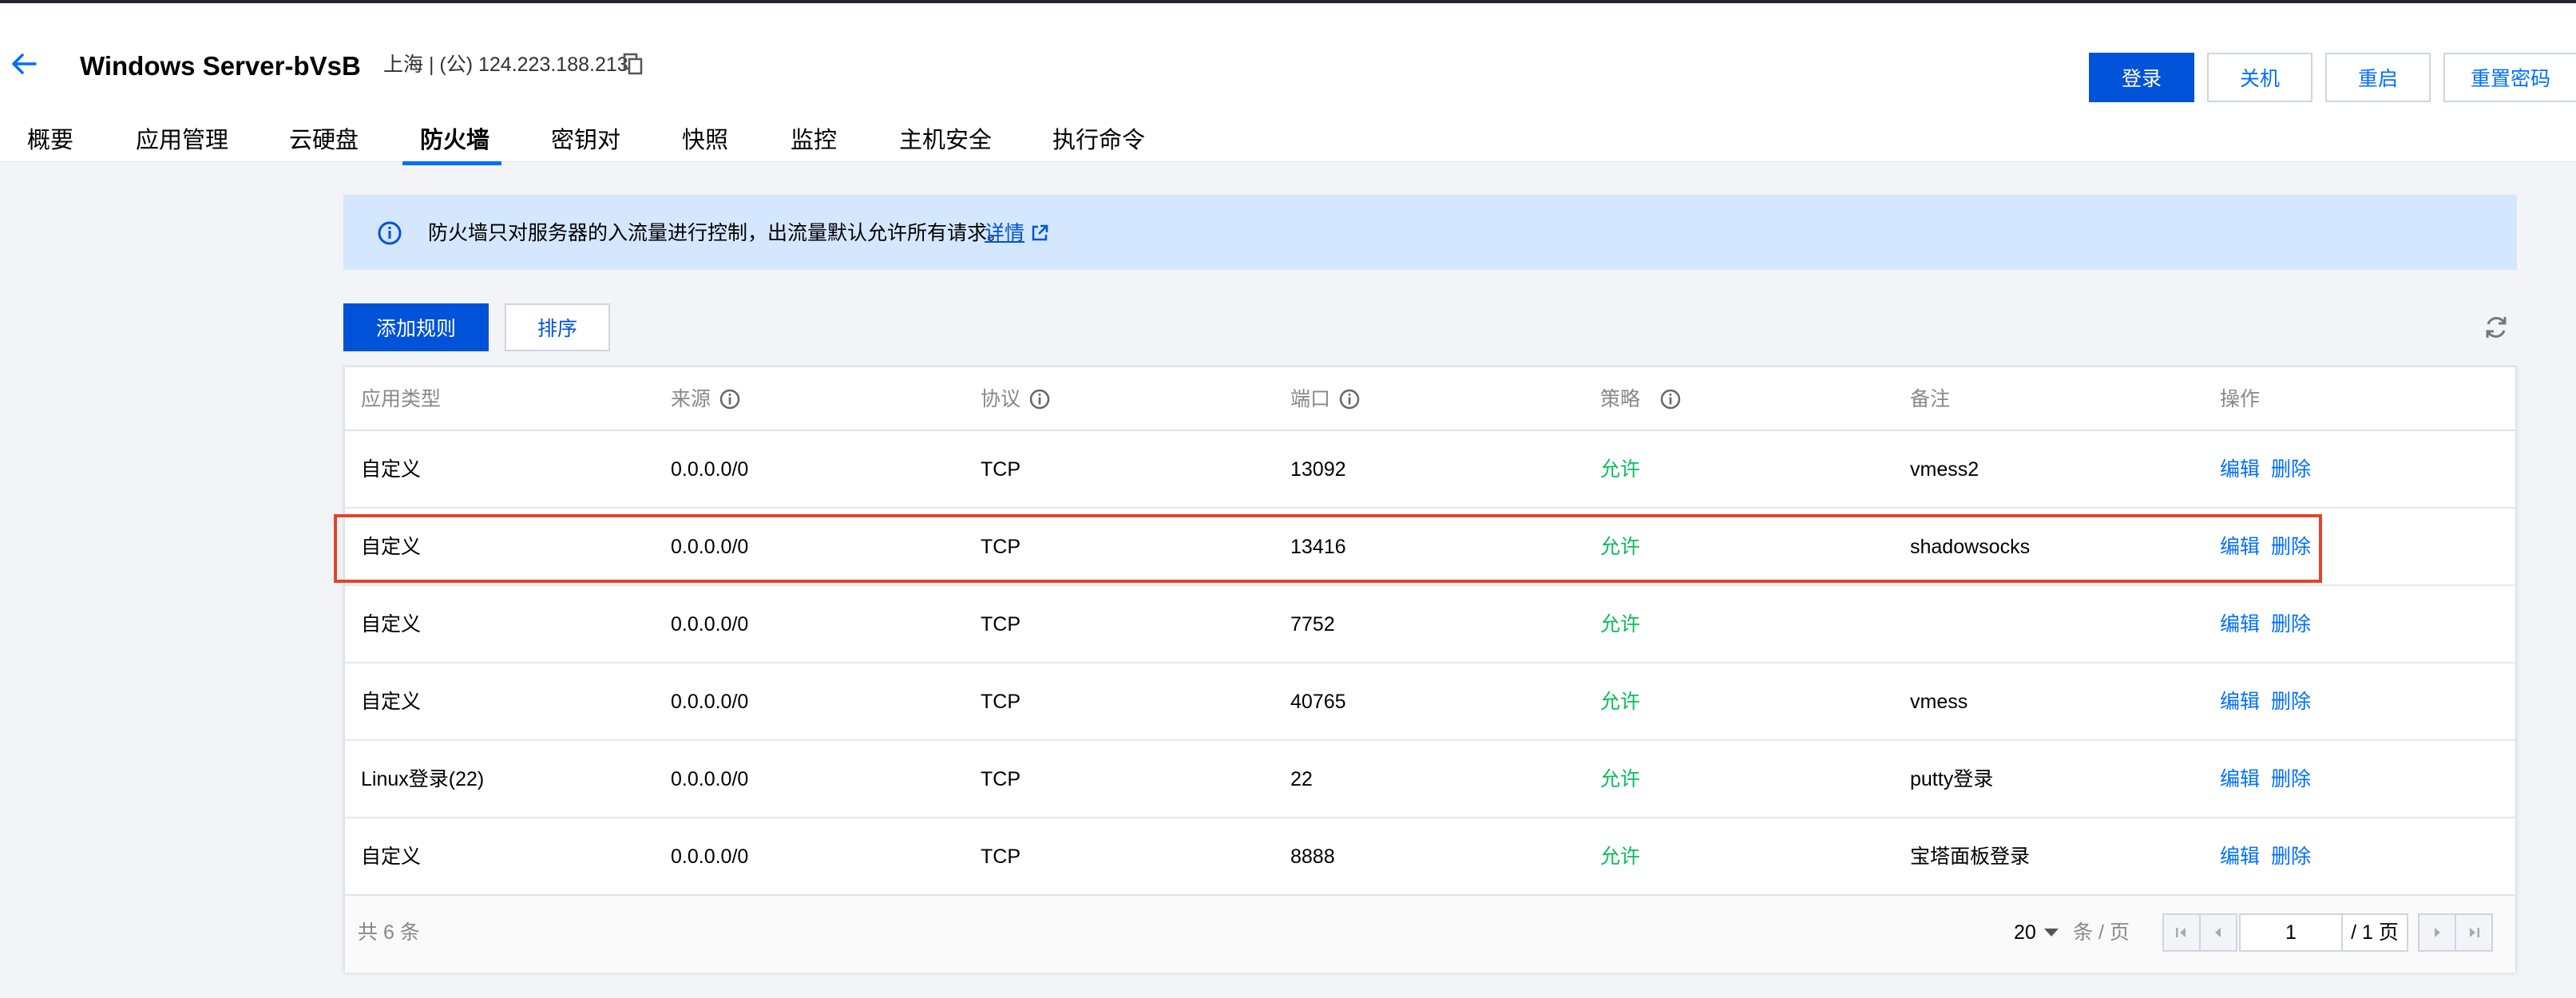 Image resolution: width=2576 pixels, height=998 pixels. What do you see at coordinates (2141, 77) in the screenshot?
I see `login-button: 登录` at bounding box center [2141, 77].